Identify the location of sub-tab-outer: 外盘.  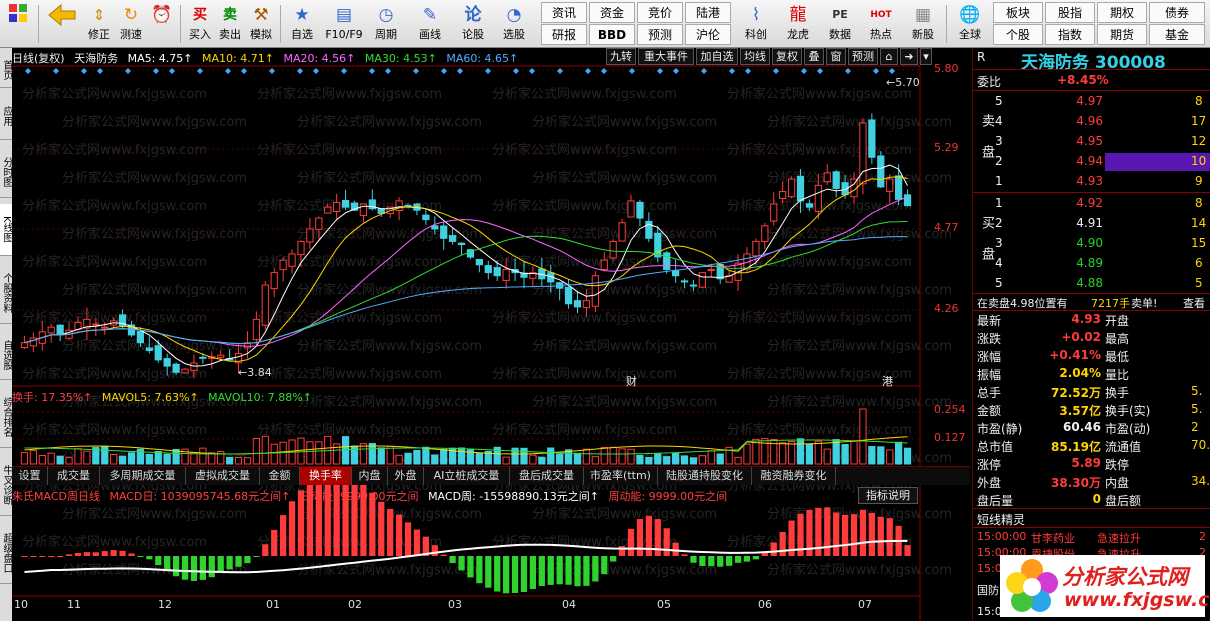
(406, 476).